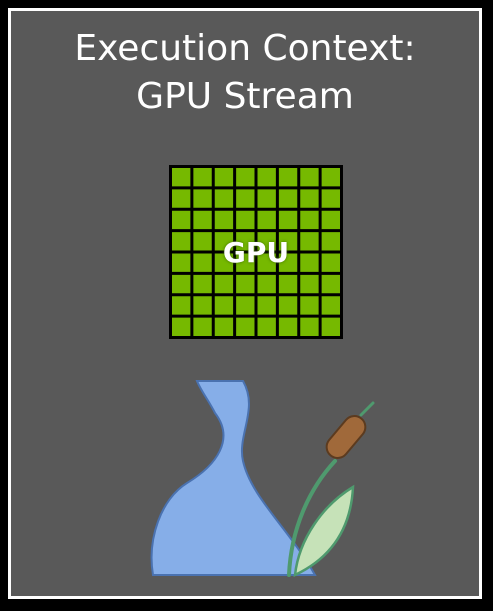  I want to click on gpu-grid, so click(256, 252).